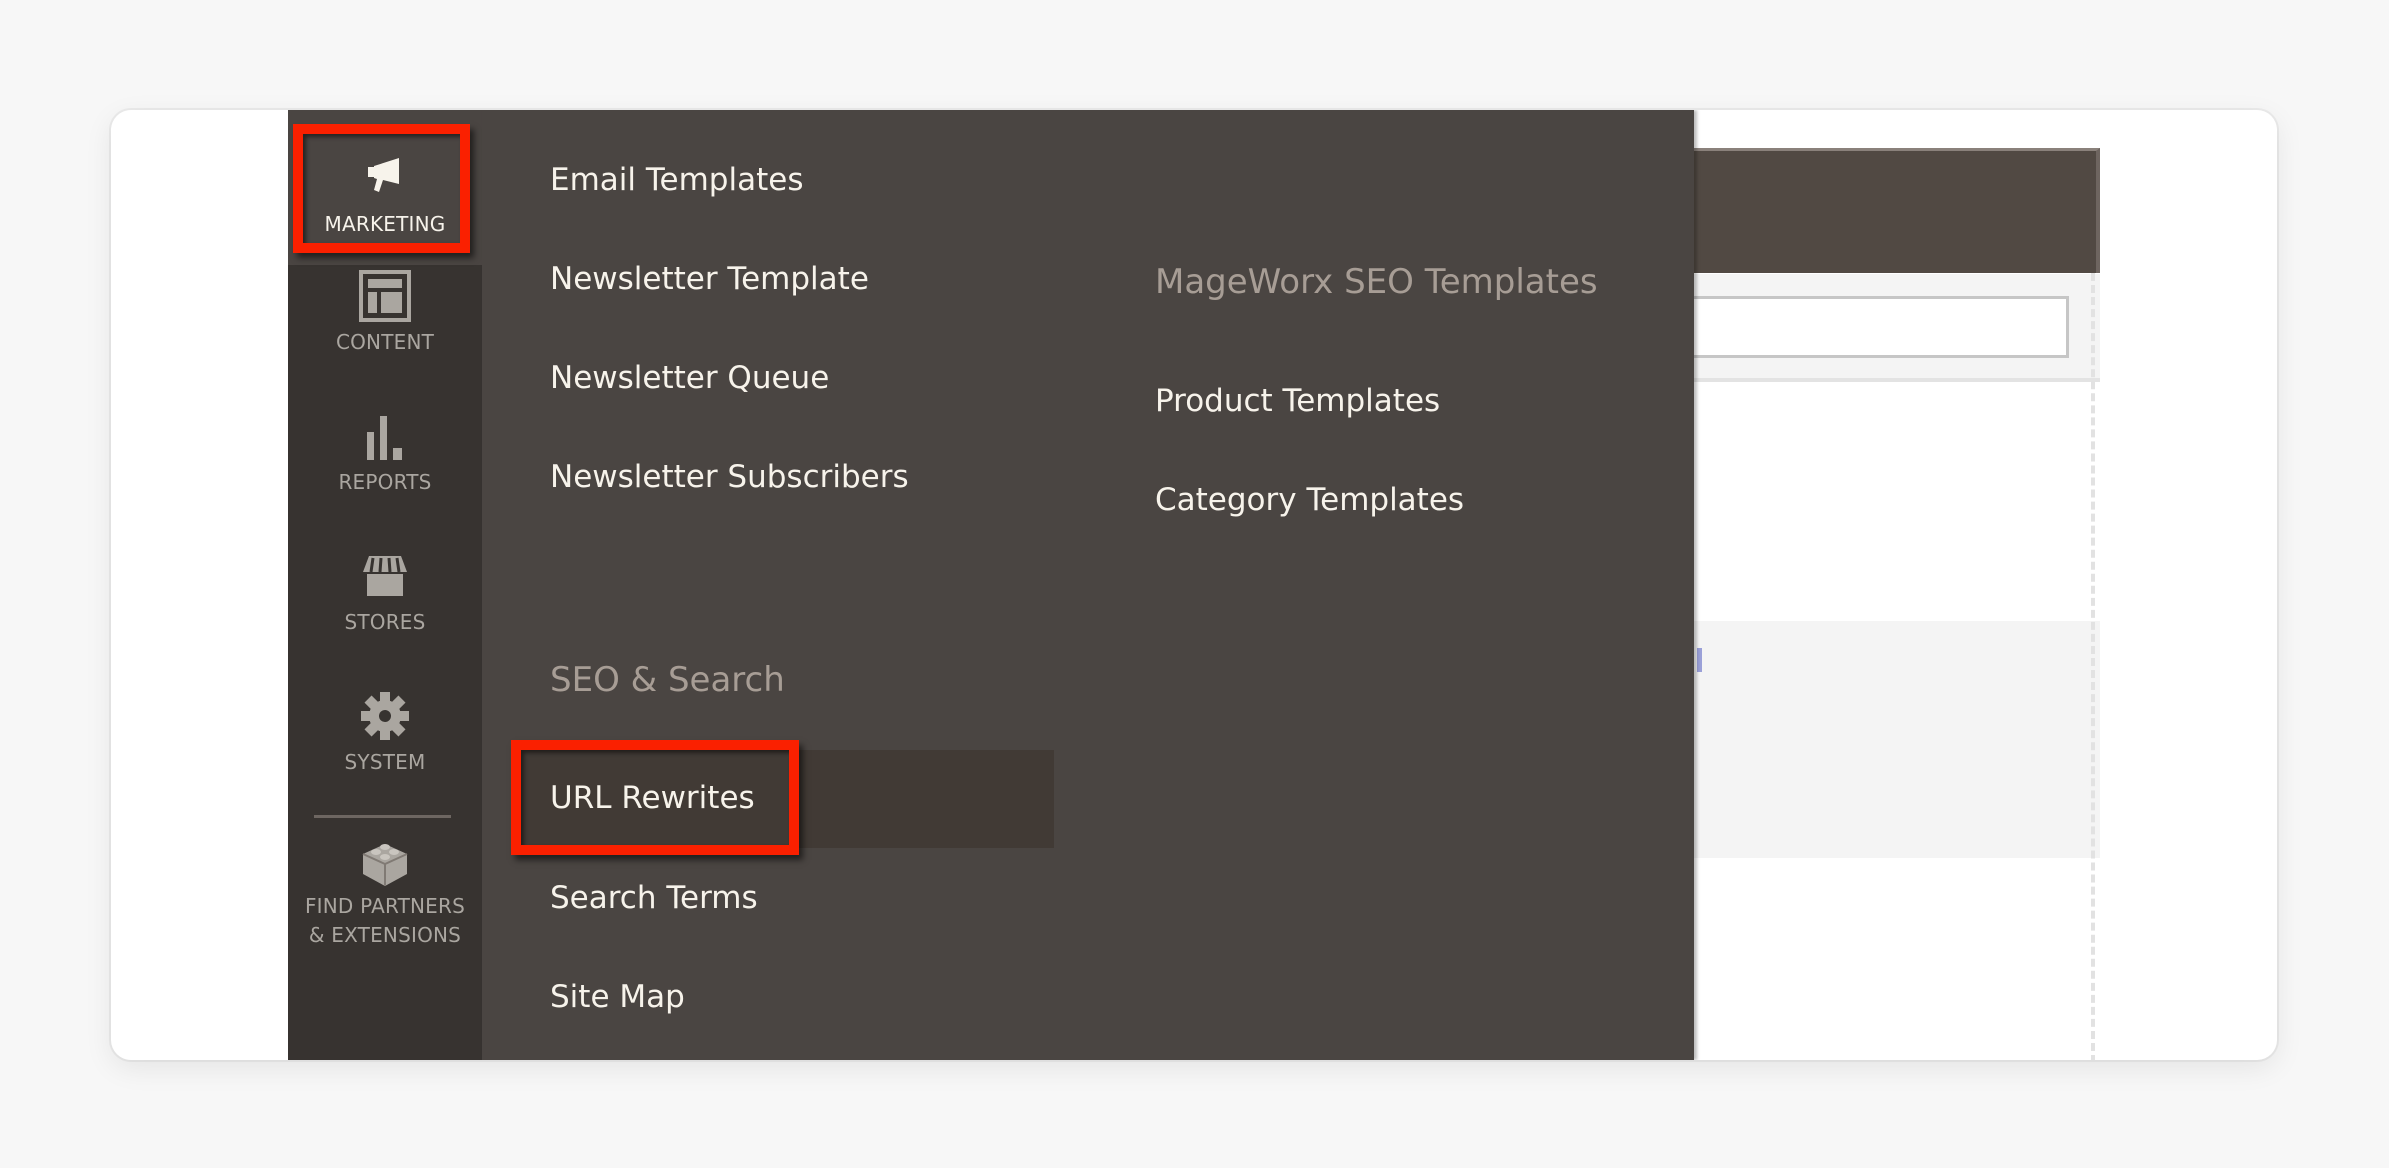 The width and height of the screenshot is (2389, 1168). What do you see at coordinates (385, 935) in the screenshot?
I see `sidebar-item-label: & EXTENSIONS` at bounding box center [385, 935].